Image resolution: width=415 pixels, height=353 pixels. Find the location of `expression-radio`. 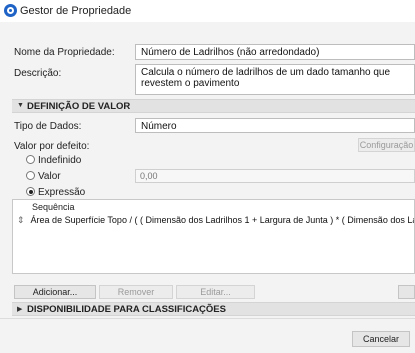

expression-radio is located at coordinates (30, 191).